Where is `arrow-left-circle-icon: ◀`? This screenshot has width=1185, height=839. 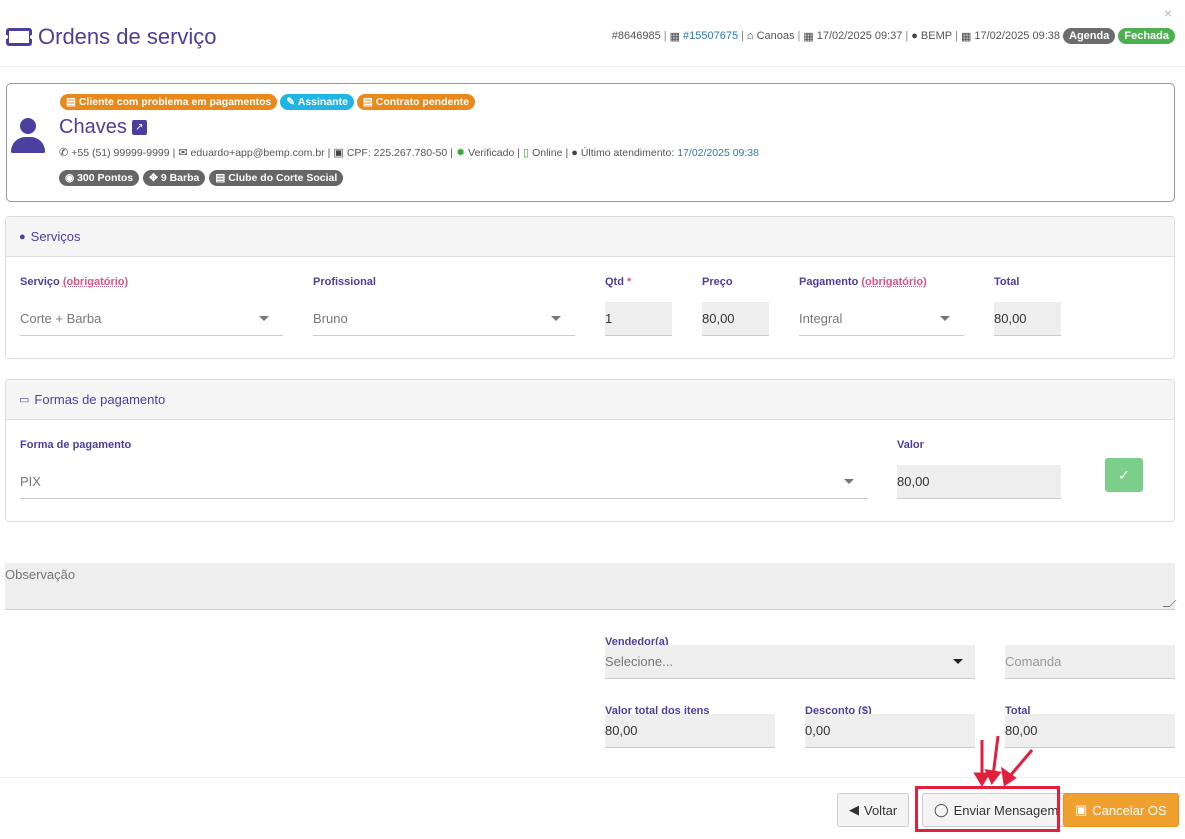
arrow-left-circle-icon: ◀ is located at coordinates (854, 809).